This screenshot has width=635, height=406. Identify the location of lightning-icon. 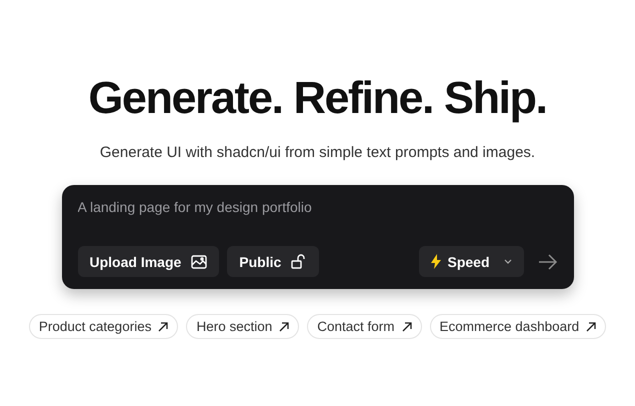
(436, 261).